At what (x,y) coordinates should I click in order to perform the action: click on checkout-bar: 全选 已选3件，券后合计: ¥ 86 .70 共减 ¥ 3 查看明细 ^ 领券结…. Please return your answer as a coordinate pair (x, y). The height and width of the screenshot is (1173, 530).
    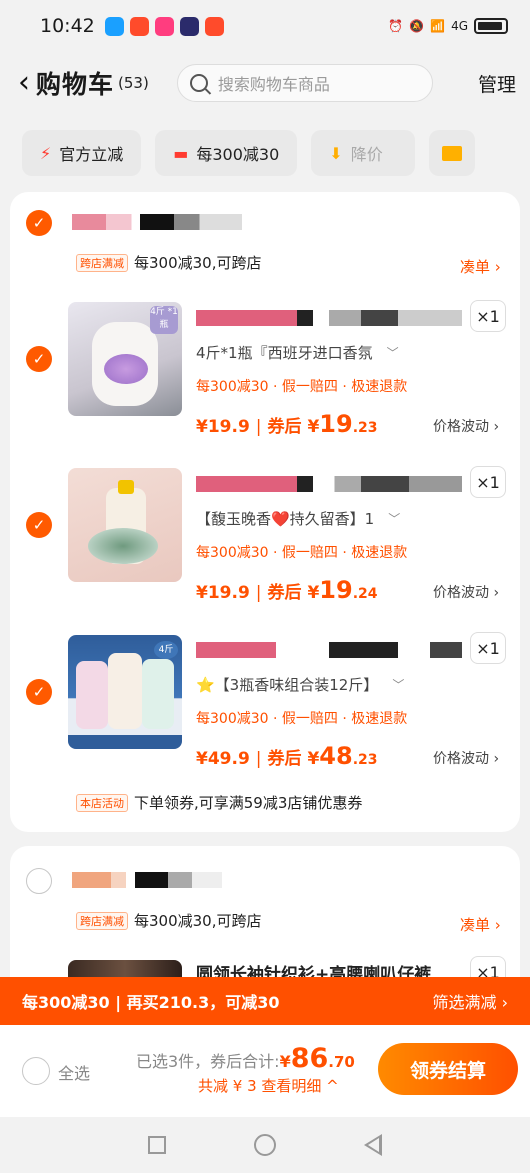
    Looking at the image, I should click on (265, 1071).